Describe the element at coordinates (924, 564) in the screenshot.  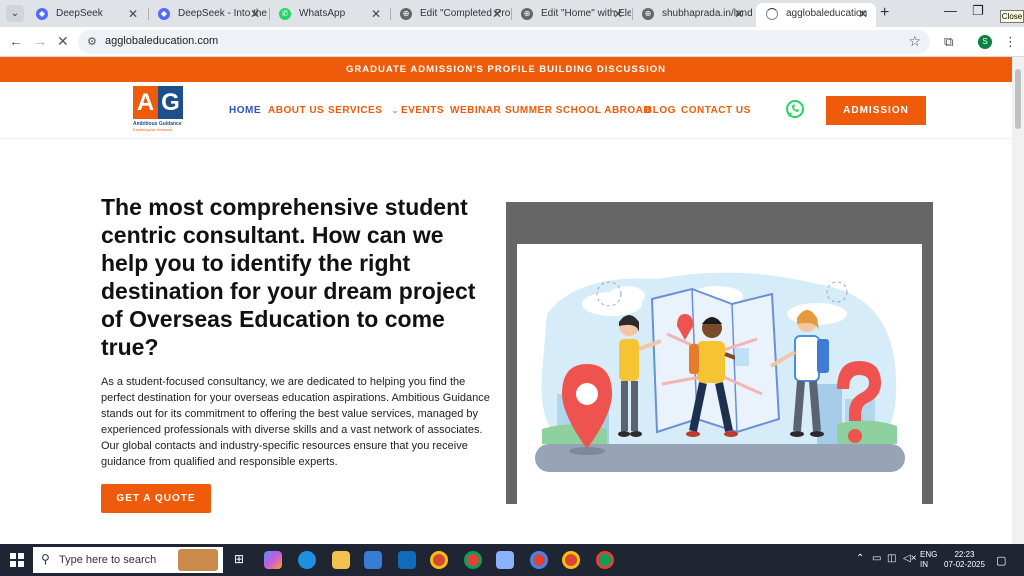
I see `region-code: IN` at that location.